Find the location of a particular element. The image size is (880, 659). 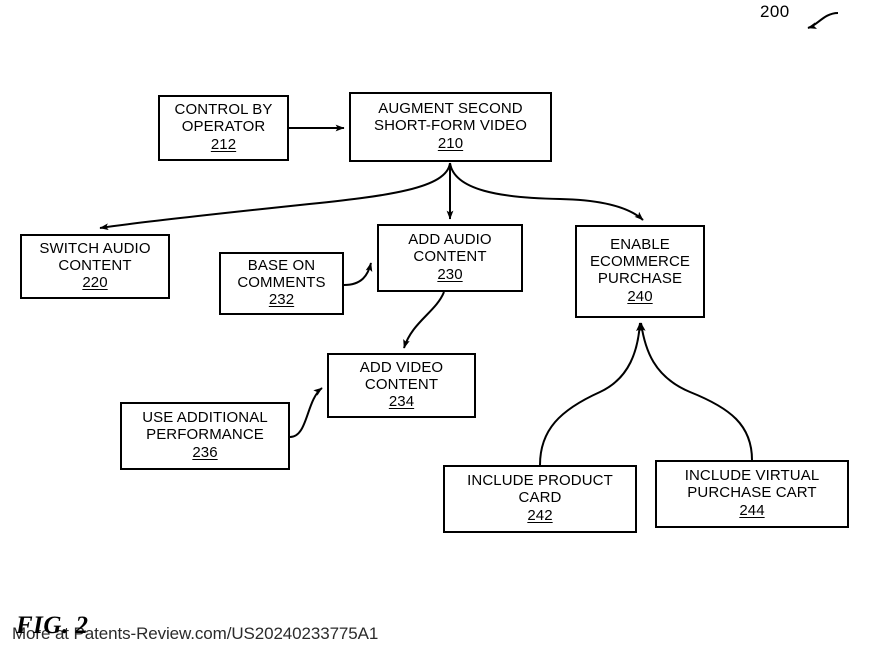

figure-number-arrow is located at coordinates (823, 20).